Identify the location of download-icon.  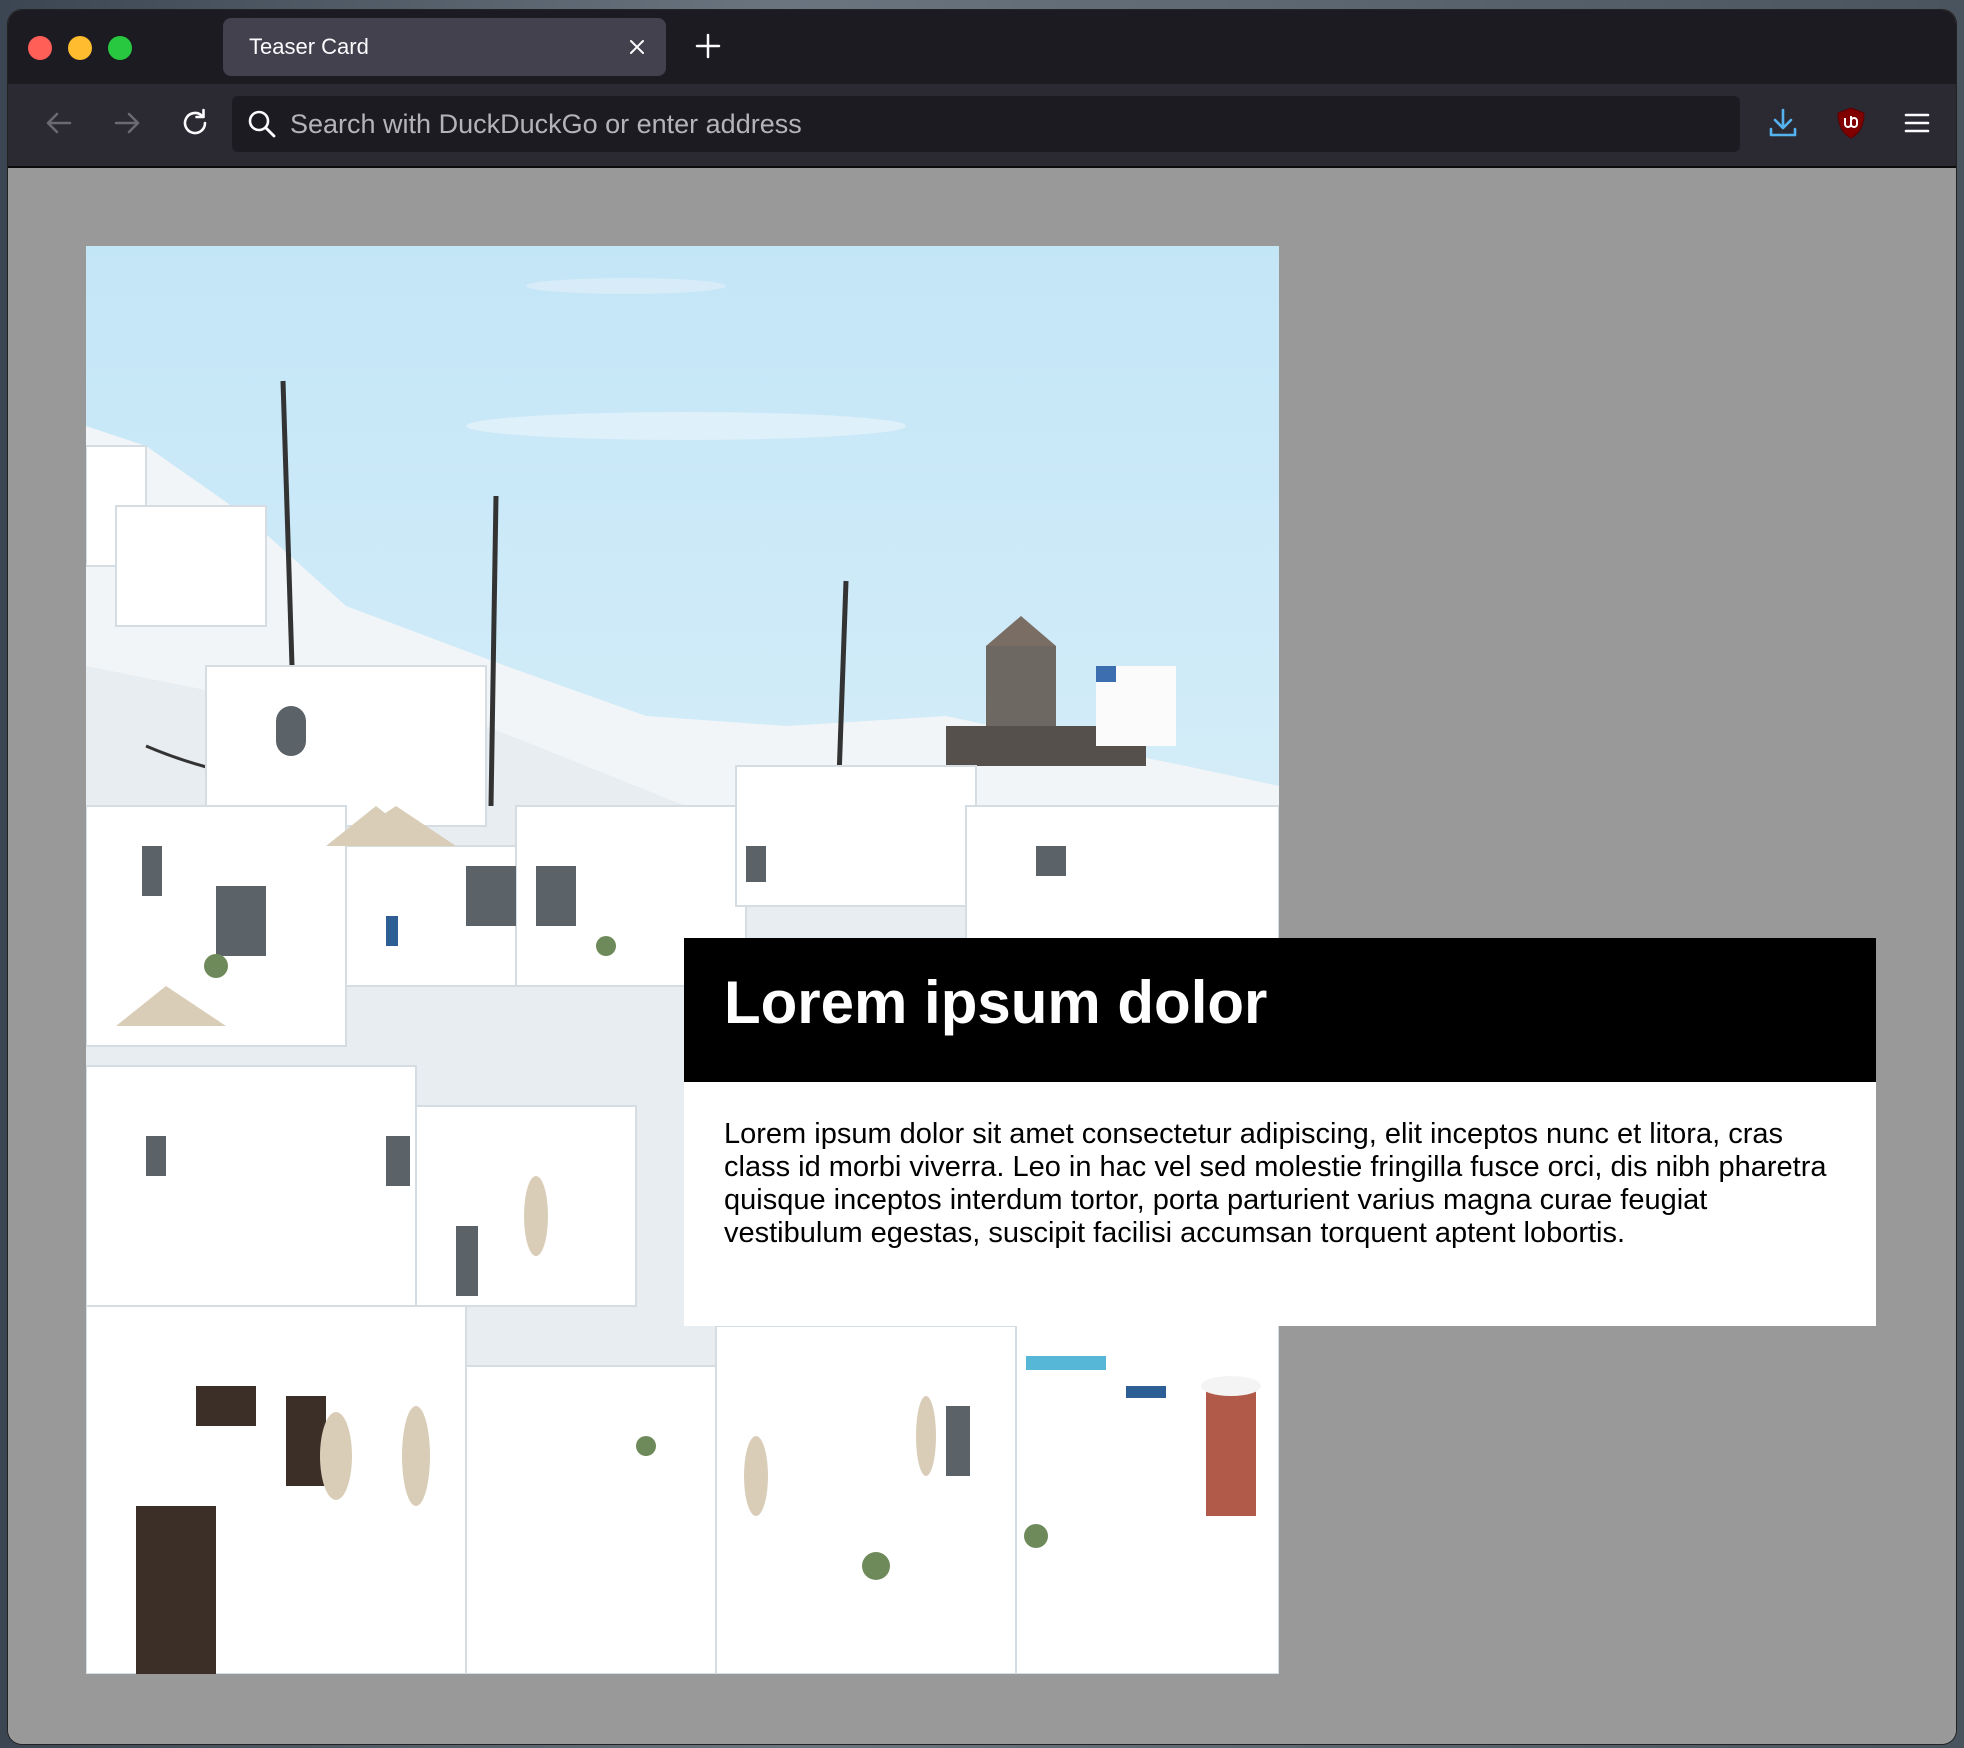
(1783, 125).